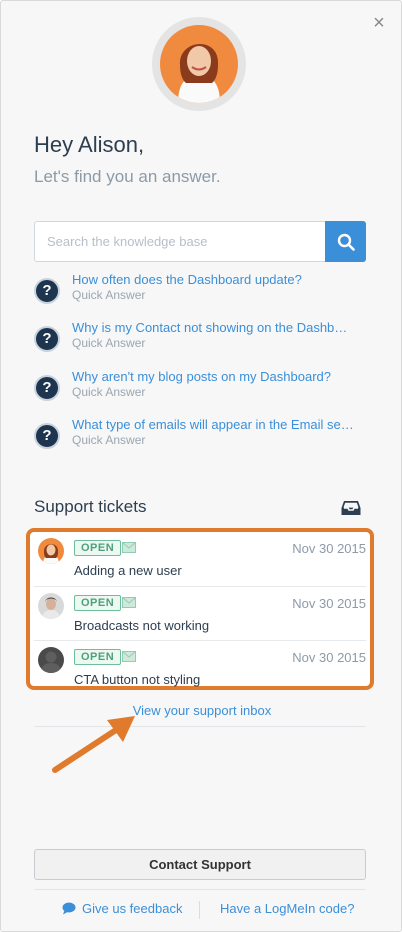  Describe the element at coordinates (200, 667) in the screenshot. I see `ticket-row: OPEN Nov 30 2015 CTA button not styling` at that location.